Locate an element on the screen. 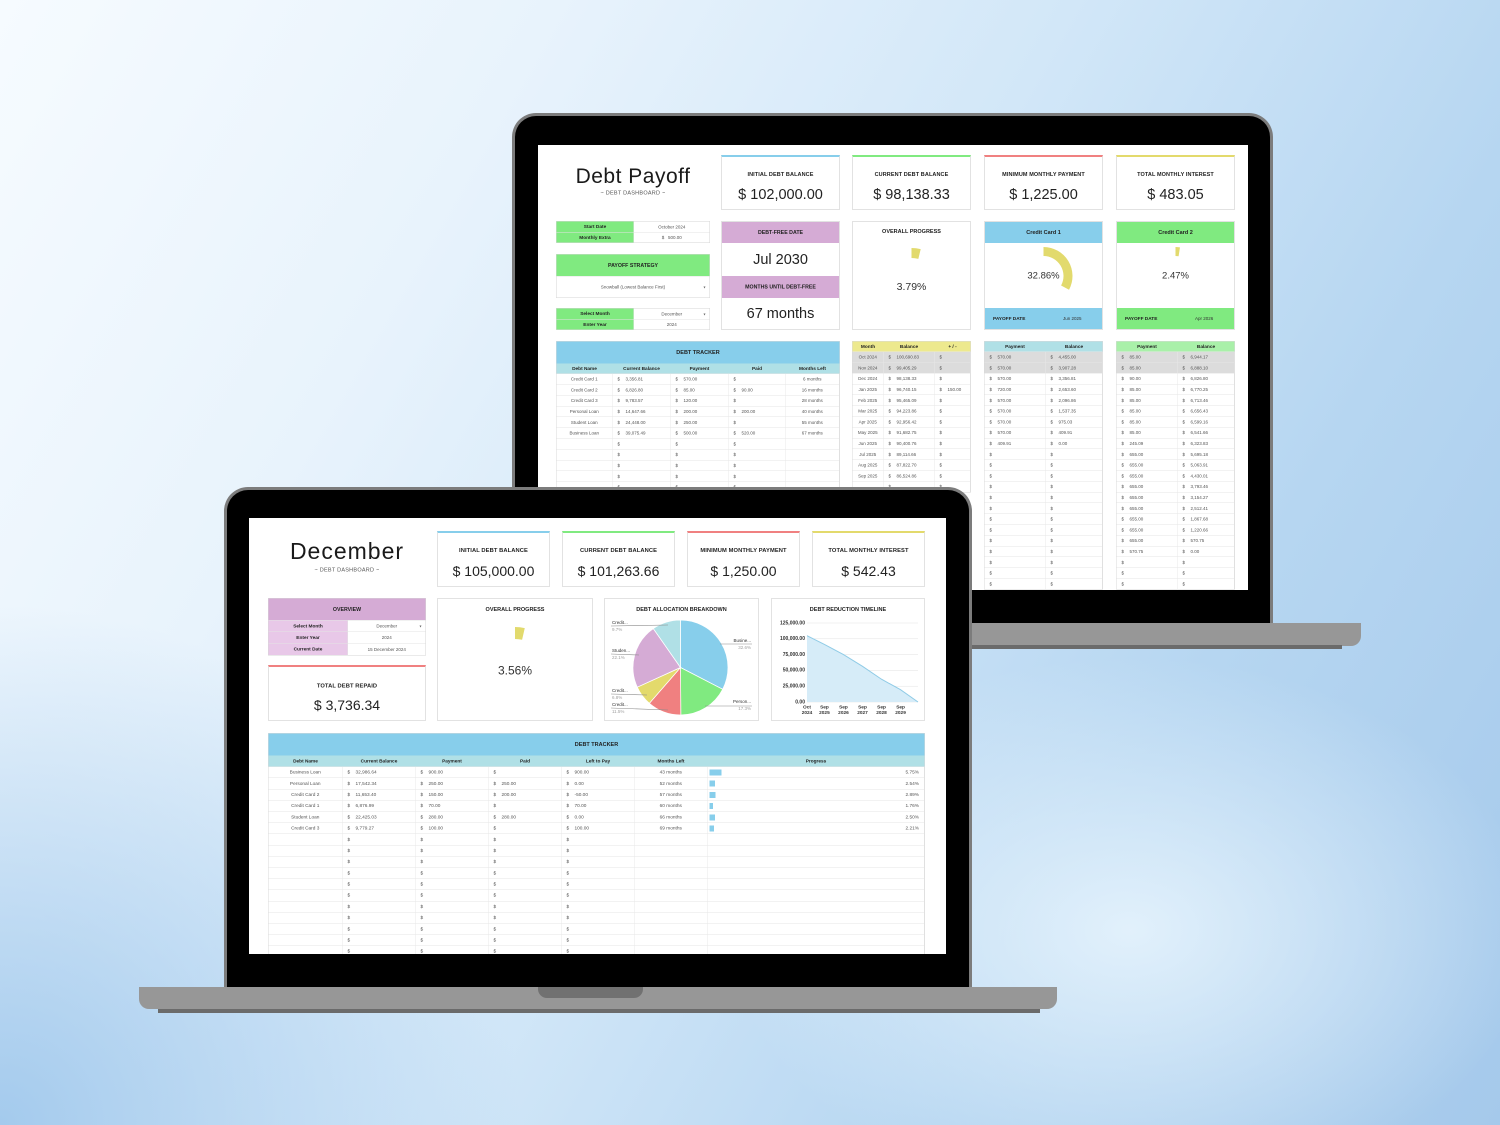 This screenshot has width=1500, height=1125. balance-cell: $975.03 is located at coordinates (1074, 422).